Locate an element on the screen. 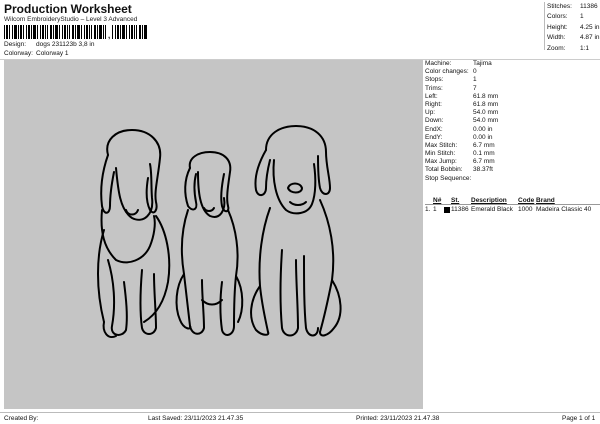 This screenshot has width=600, height=424. detail-endx: EndX: 0.00 in is located at coordinates (459, 129).